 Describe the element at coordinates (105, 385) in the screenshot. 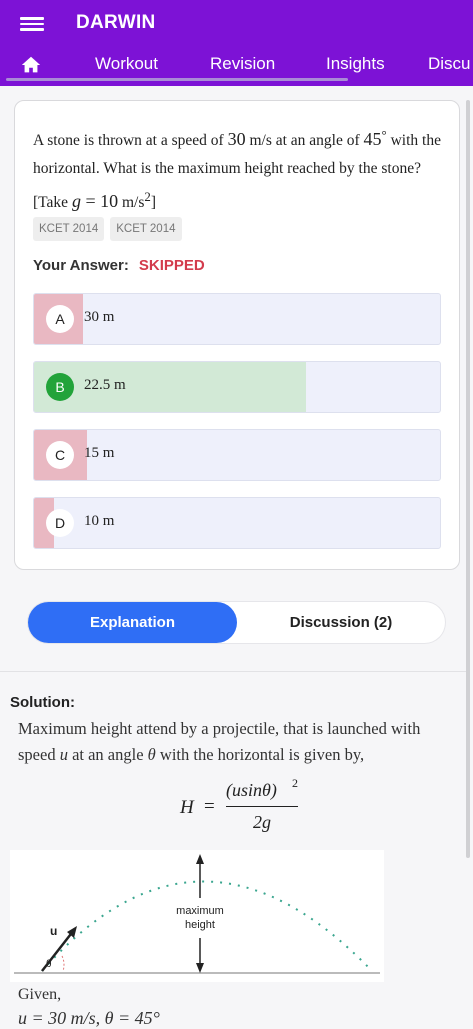

I see `option-text: 22.5 m` at that location.